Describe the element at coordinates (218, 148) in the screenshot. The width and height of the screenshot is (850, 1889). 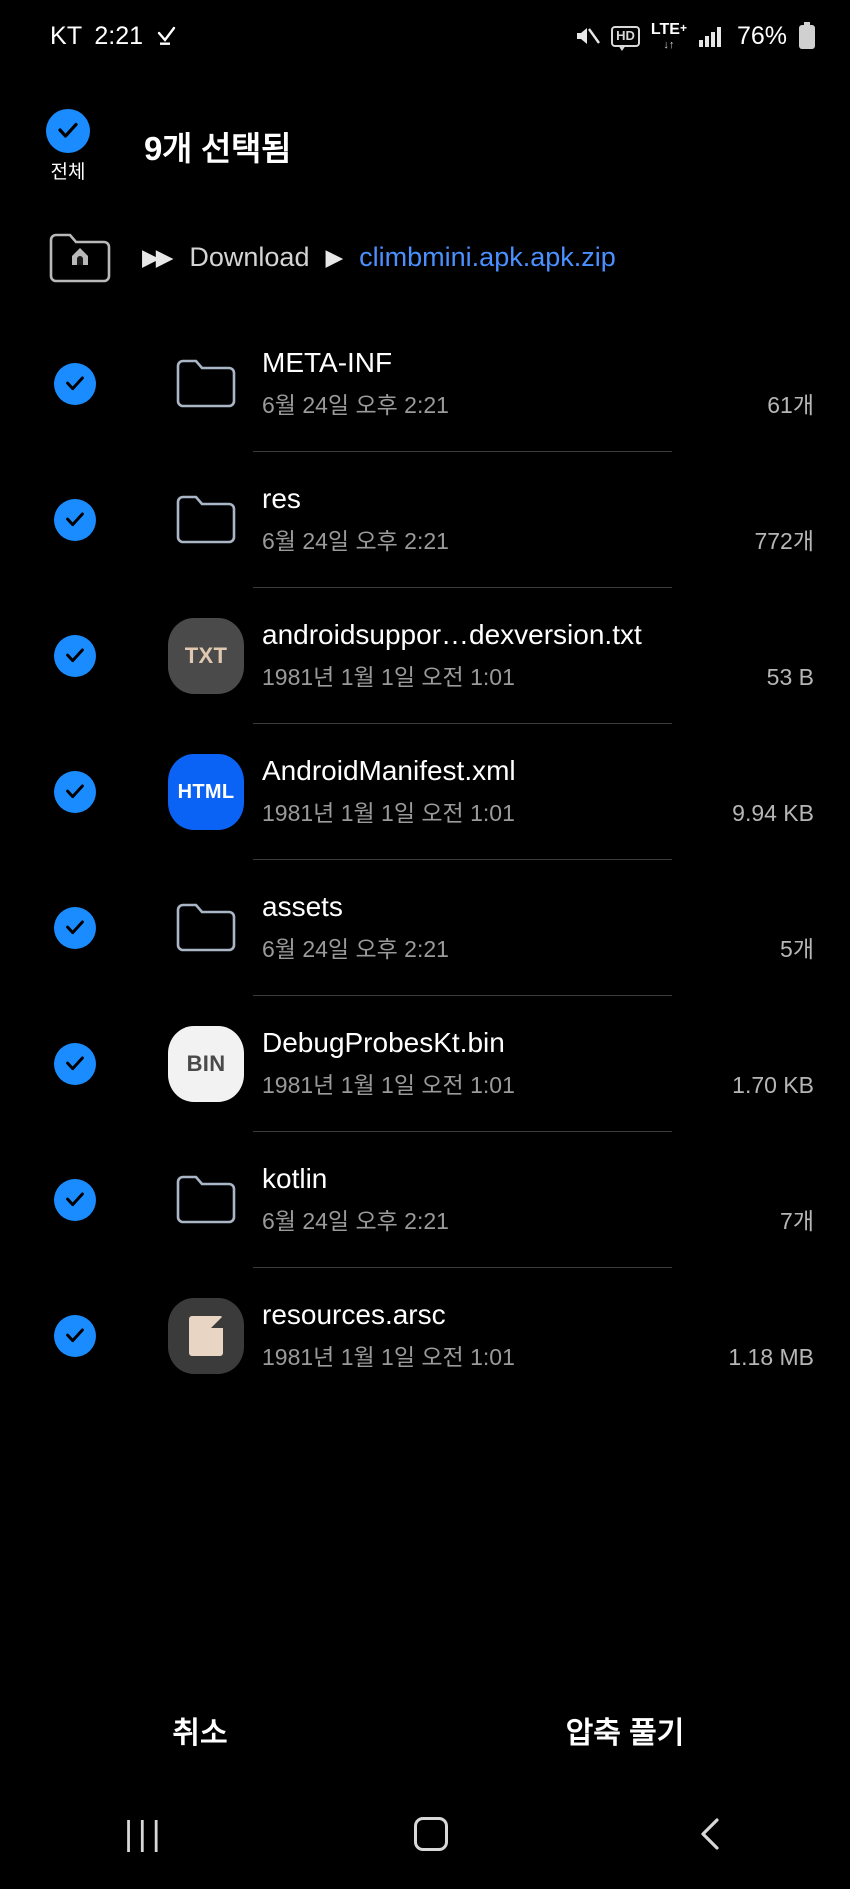
I see `selection-count-title: 9개 선택됨` at that location.